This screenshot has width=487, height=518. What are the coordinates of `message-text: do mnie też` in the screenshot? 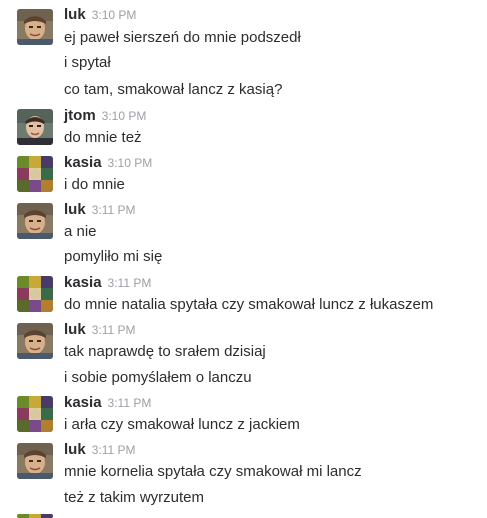 It's located at (103, 137).